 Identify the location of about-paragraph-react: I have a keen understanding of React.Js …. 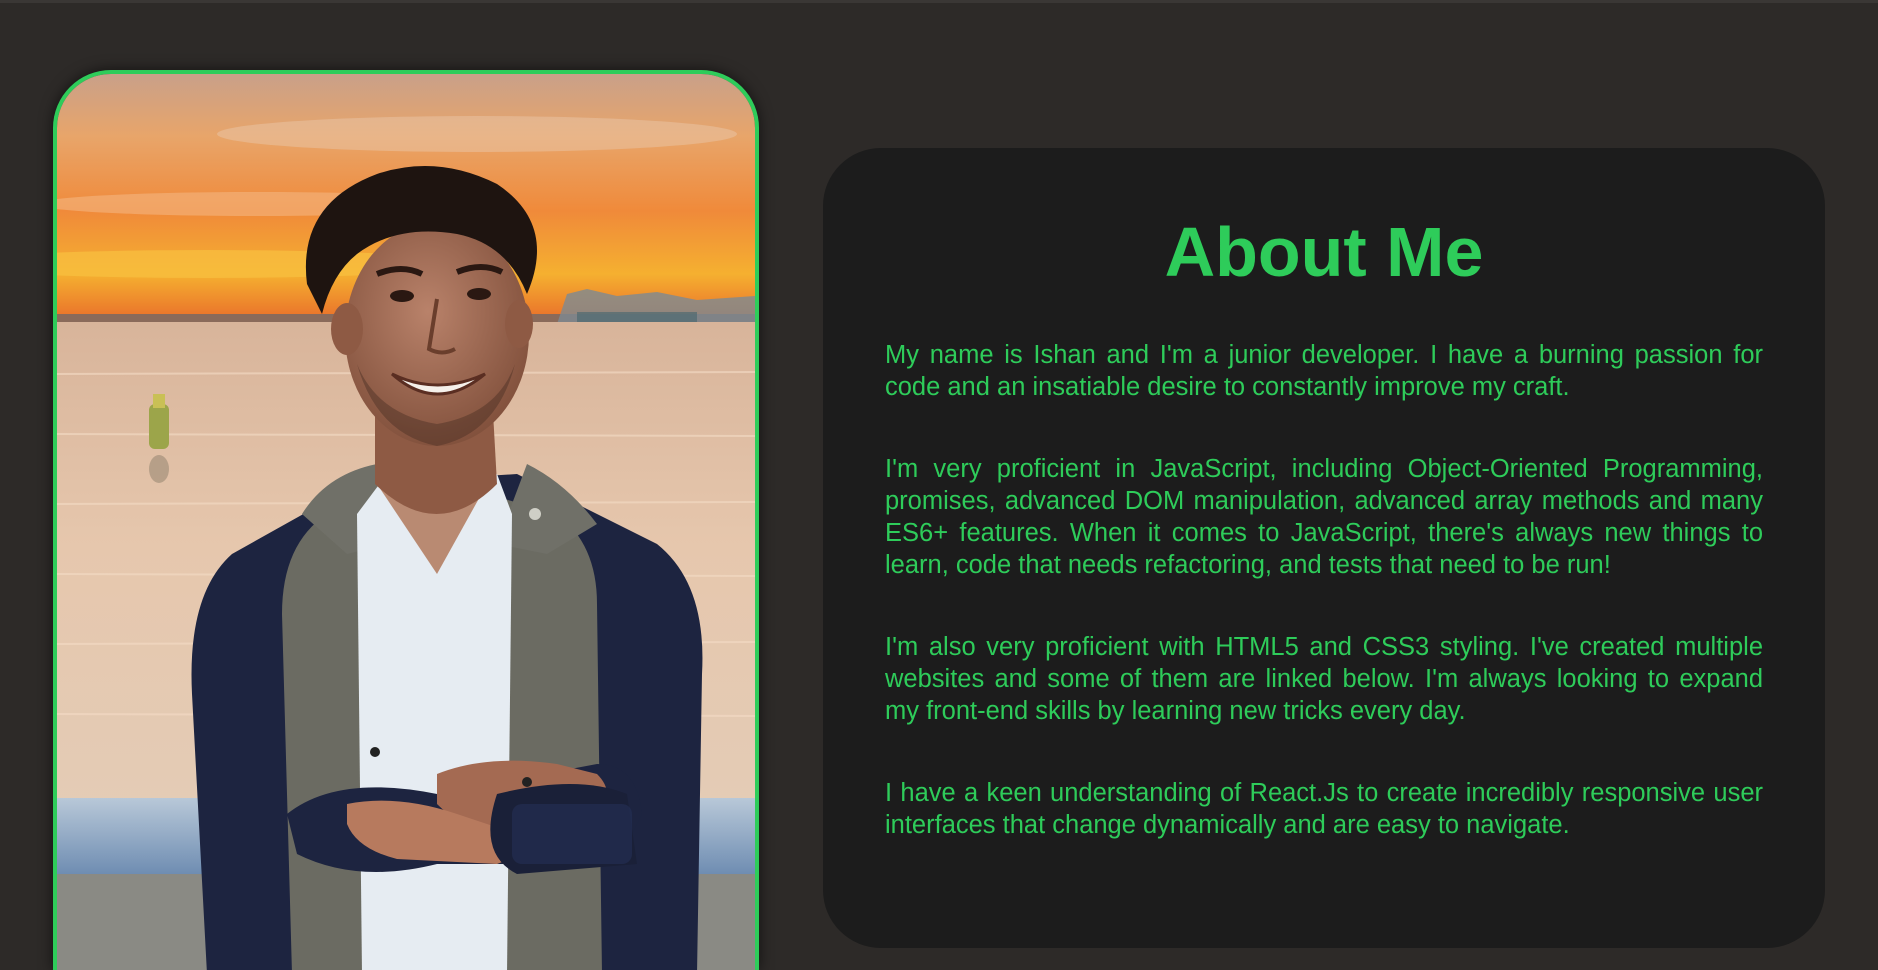
(1324, 809).